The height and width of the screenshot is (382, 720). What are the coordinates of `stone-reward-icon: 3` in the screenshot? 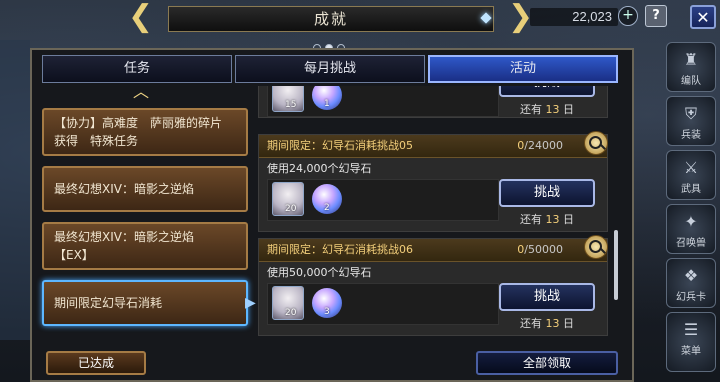 It's located at (327, 303).